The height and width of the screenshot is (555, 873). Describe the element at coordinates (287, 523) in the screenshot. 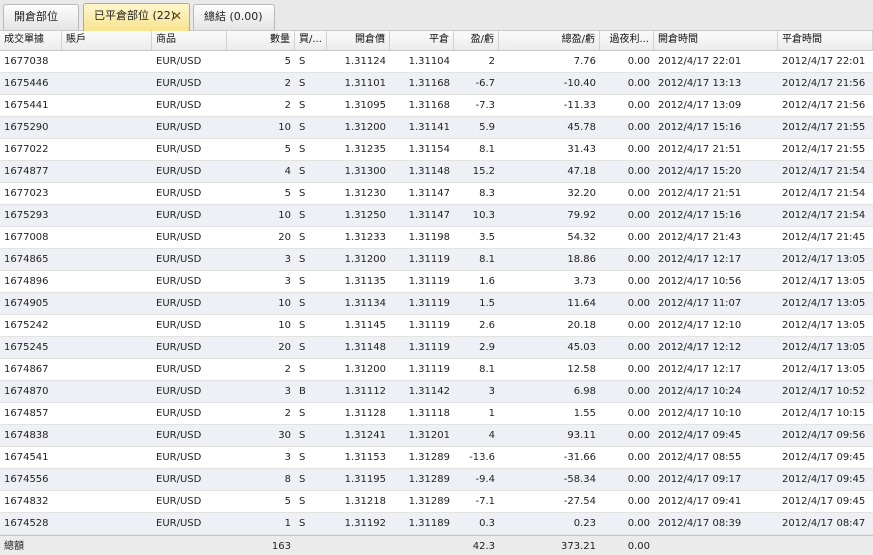

I see `cell-quantity: 1` at that location.